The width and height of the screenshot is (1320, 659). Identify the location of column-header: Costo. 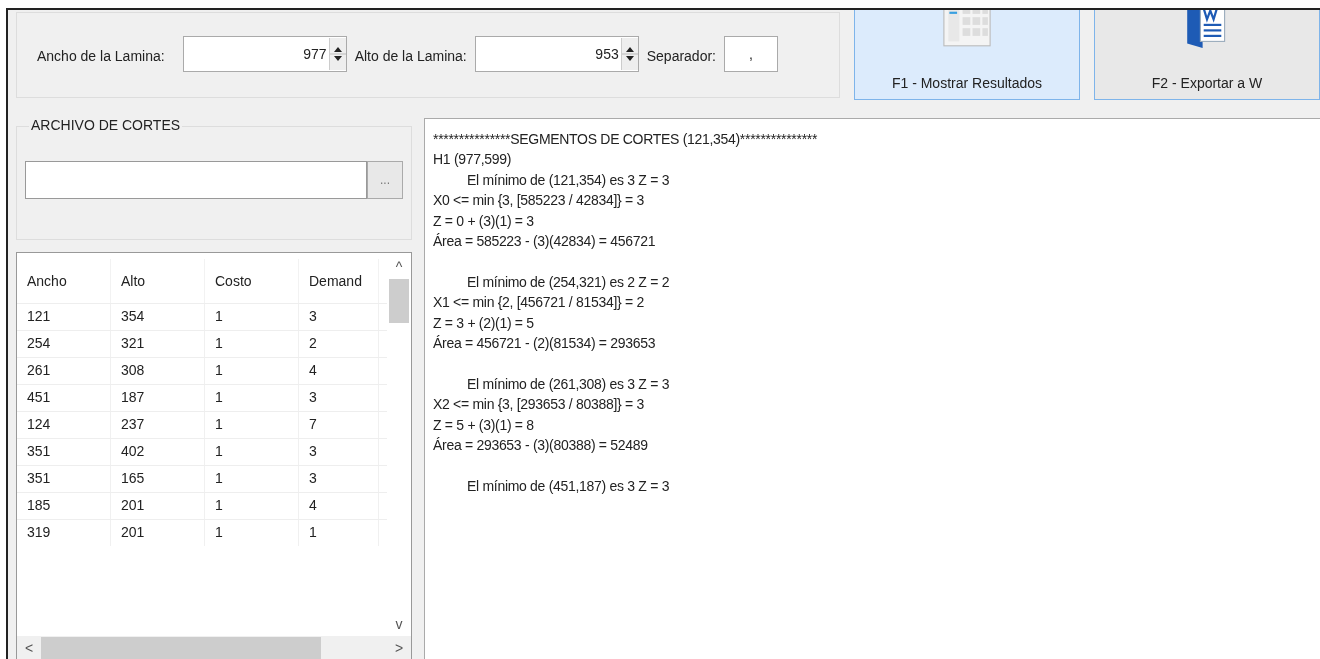
(252, 281).